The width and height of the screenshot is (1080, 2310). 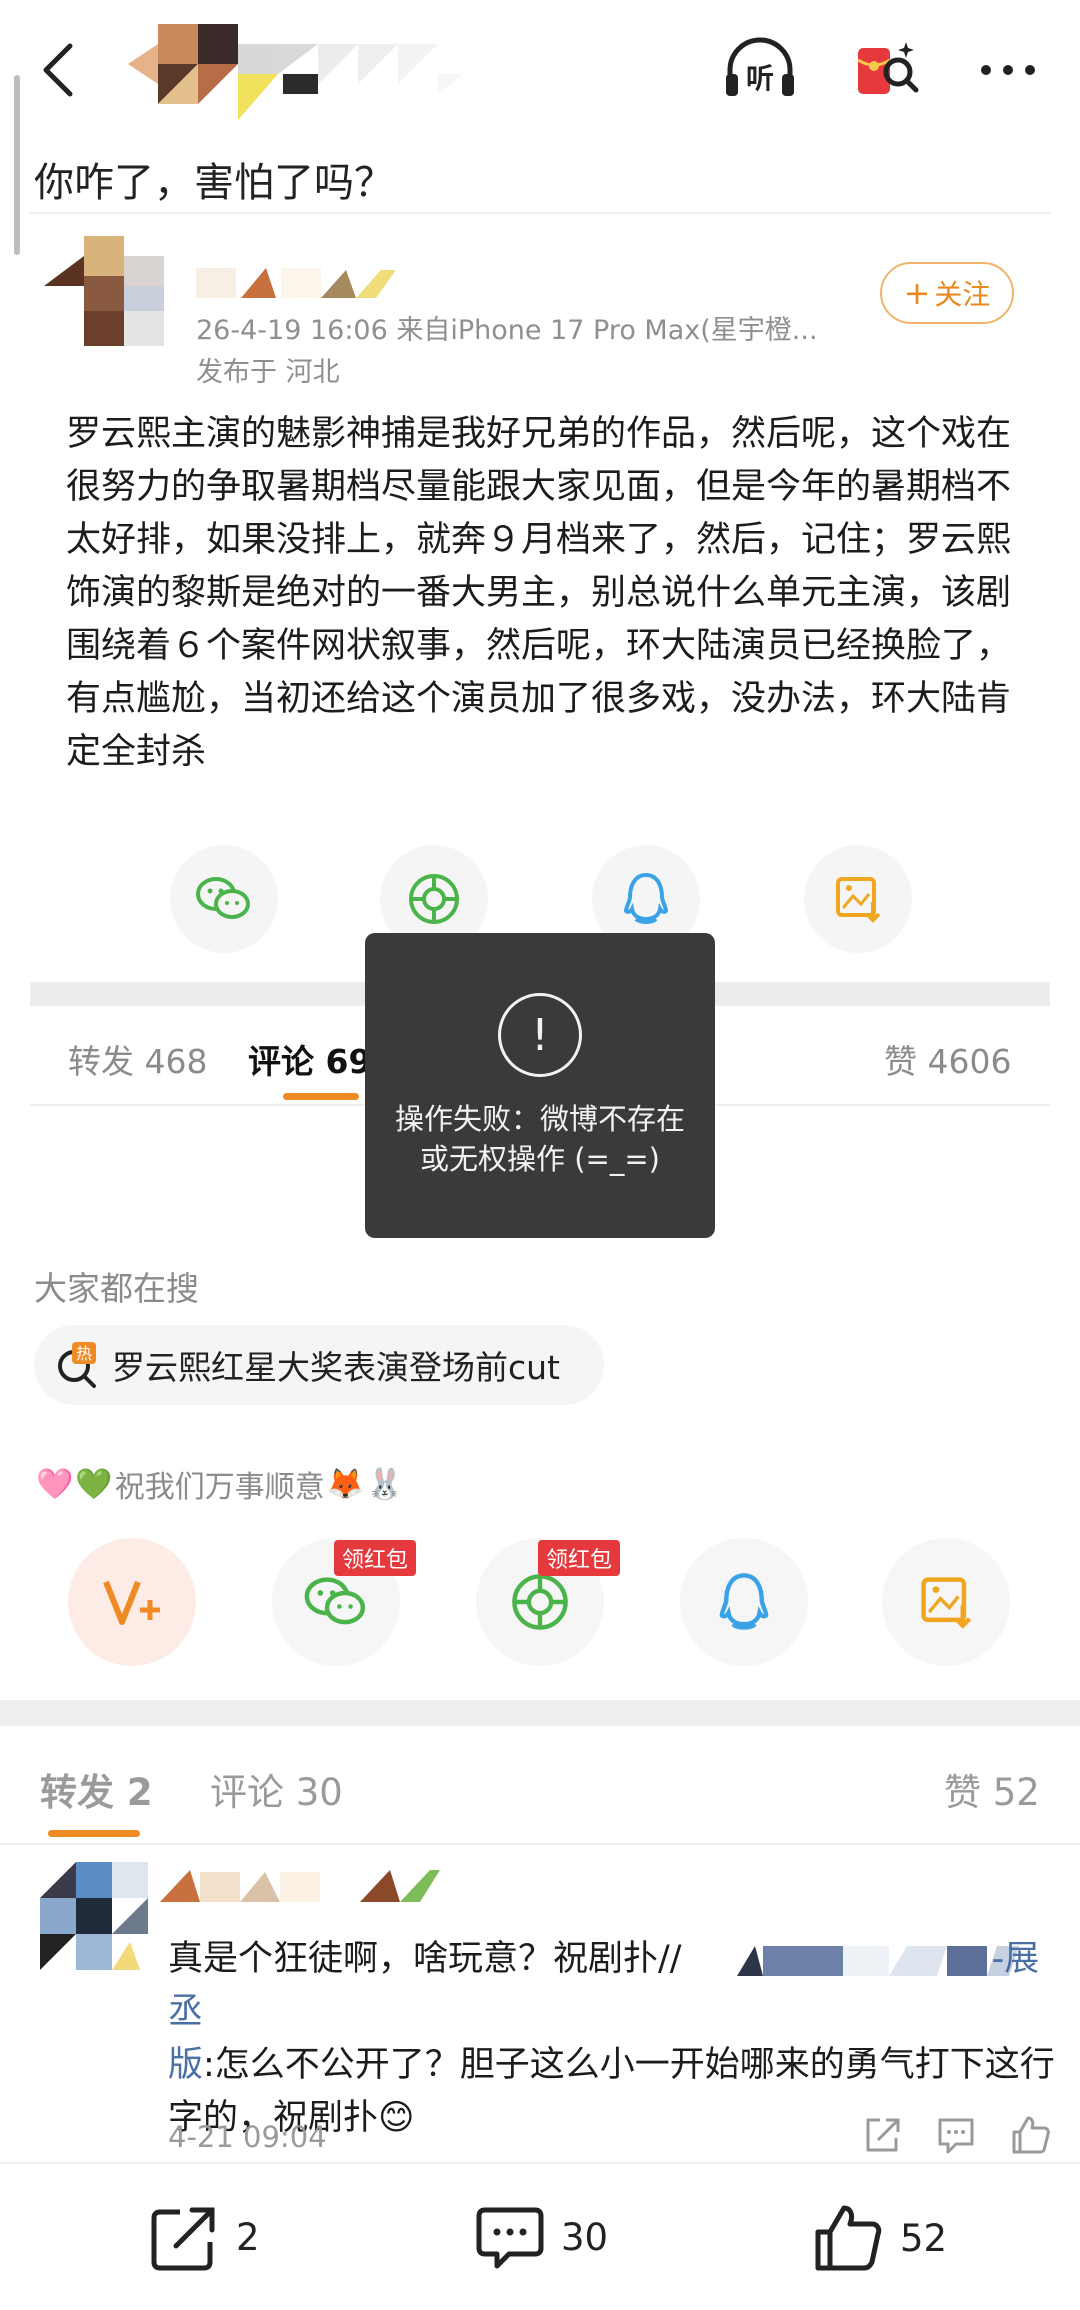 What do you see at coordinates (17, 165) in the screenshot?
I see `scroll-indicator` at bounding box center [17, 165].